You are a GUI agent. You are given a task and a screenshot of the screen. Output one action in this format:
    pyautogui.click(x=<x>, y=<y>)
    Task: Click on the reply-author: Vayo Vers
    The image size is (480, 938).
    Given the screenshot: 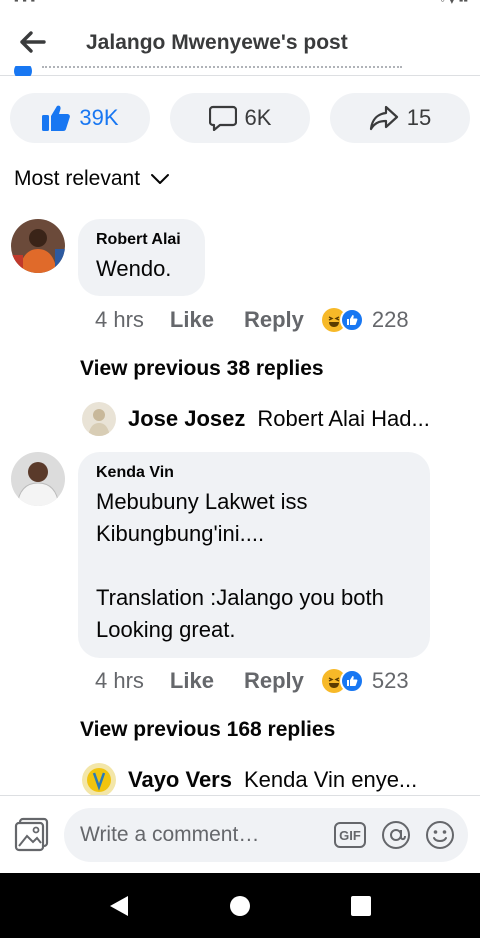 What is the action you would take?
    pyautogui.click(x=180, y=780)
    